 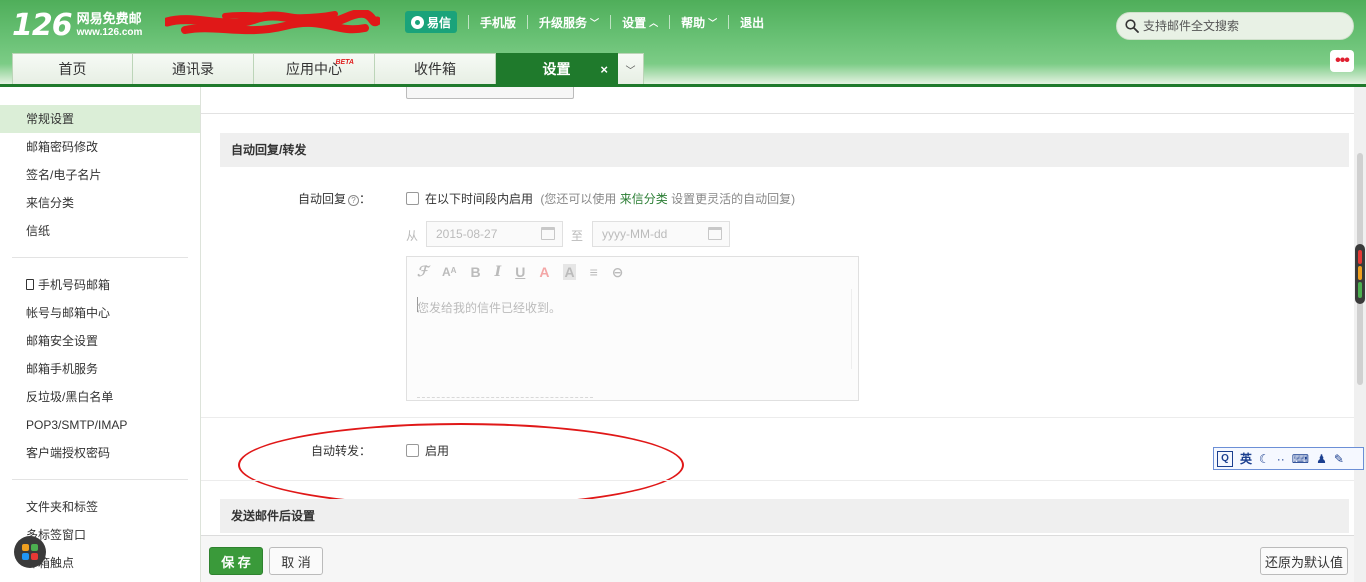 What do you see at coordinates (321, 199) in the screenshot?
I see `auto-reply-label-text: 自动回复` at bounding box center [321, 199].